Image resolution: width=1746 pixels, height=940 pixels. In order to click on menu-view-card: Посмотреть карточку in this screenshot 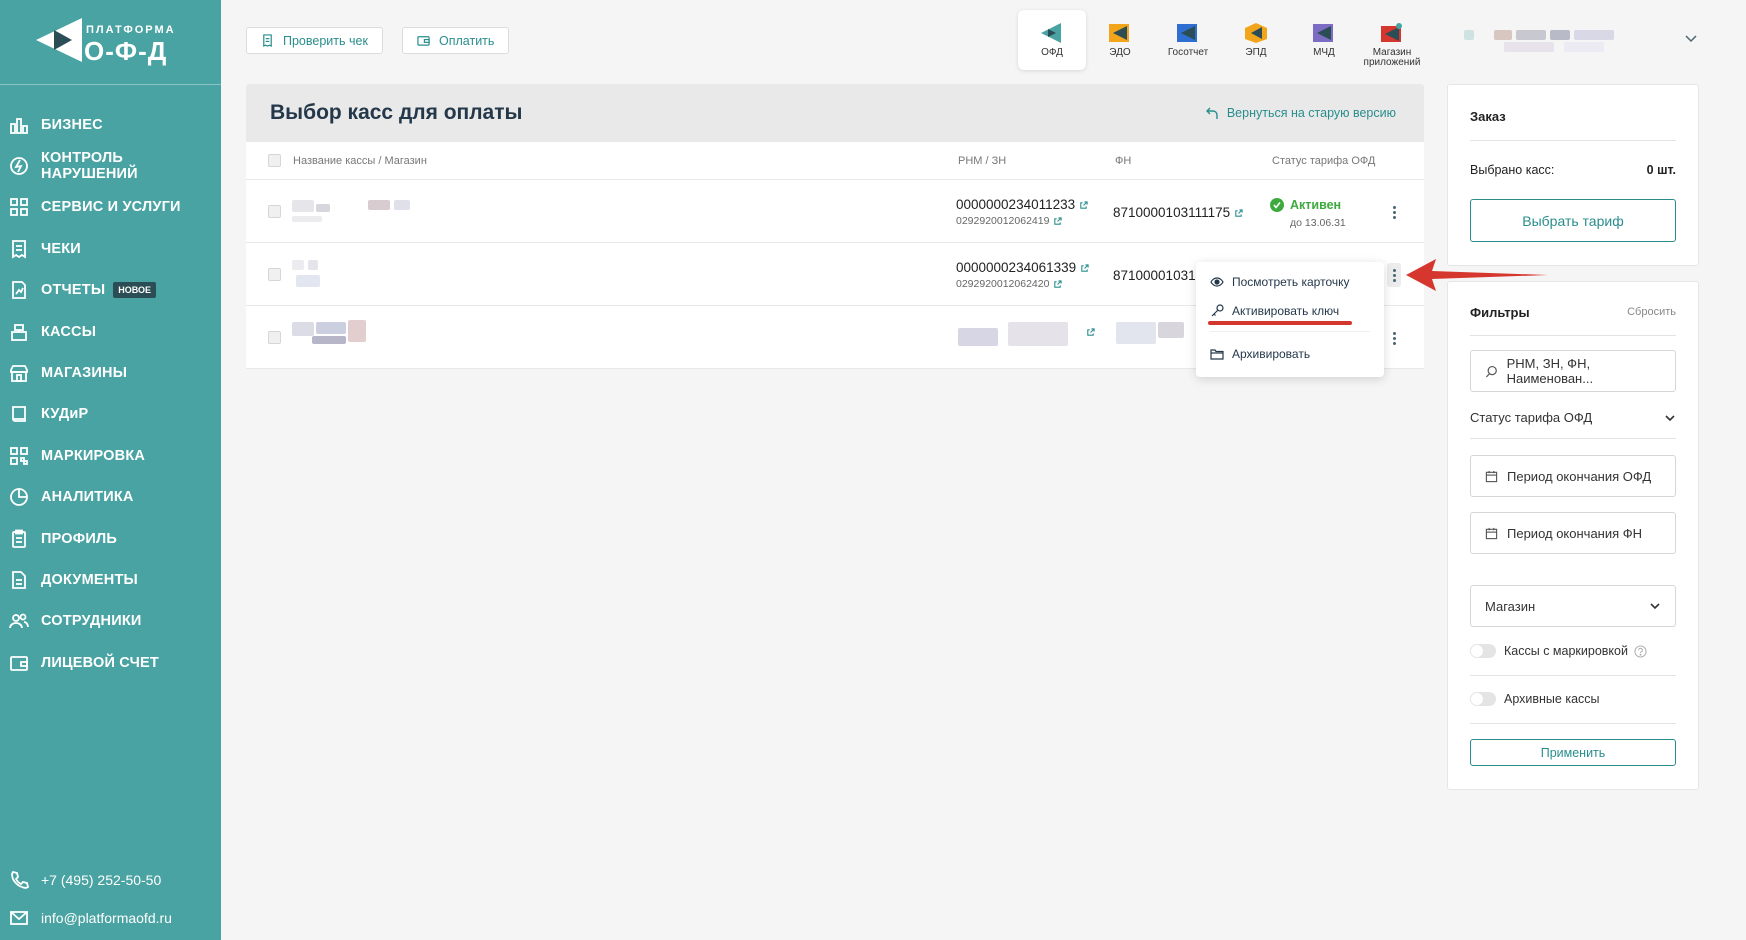, I will do `click(1280, 282)`.